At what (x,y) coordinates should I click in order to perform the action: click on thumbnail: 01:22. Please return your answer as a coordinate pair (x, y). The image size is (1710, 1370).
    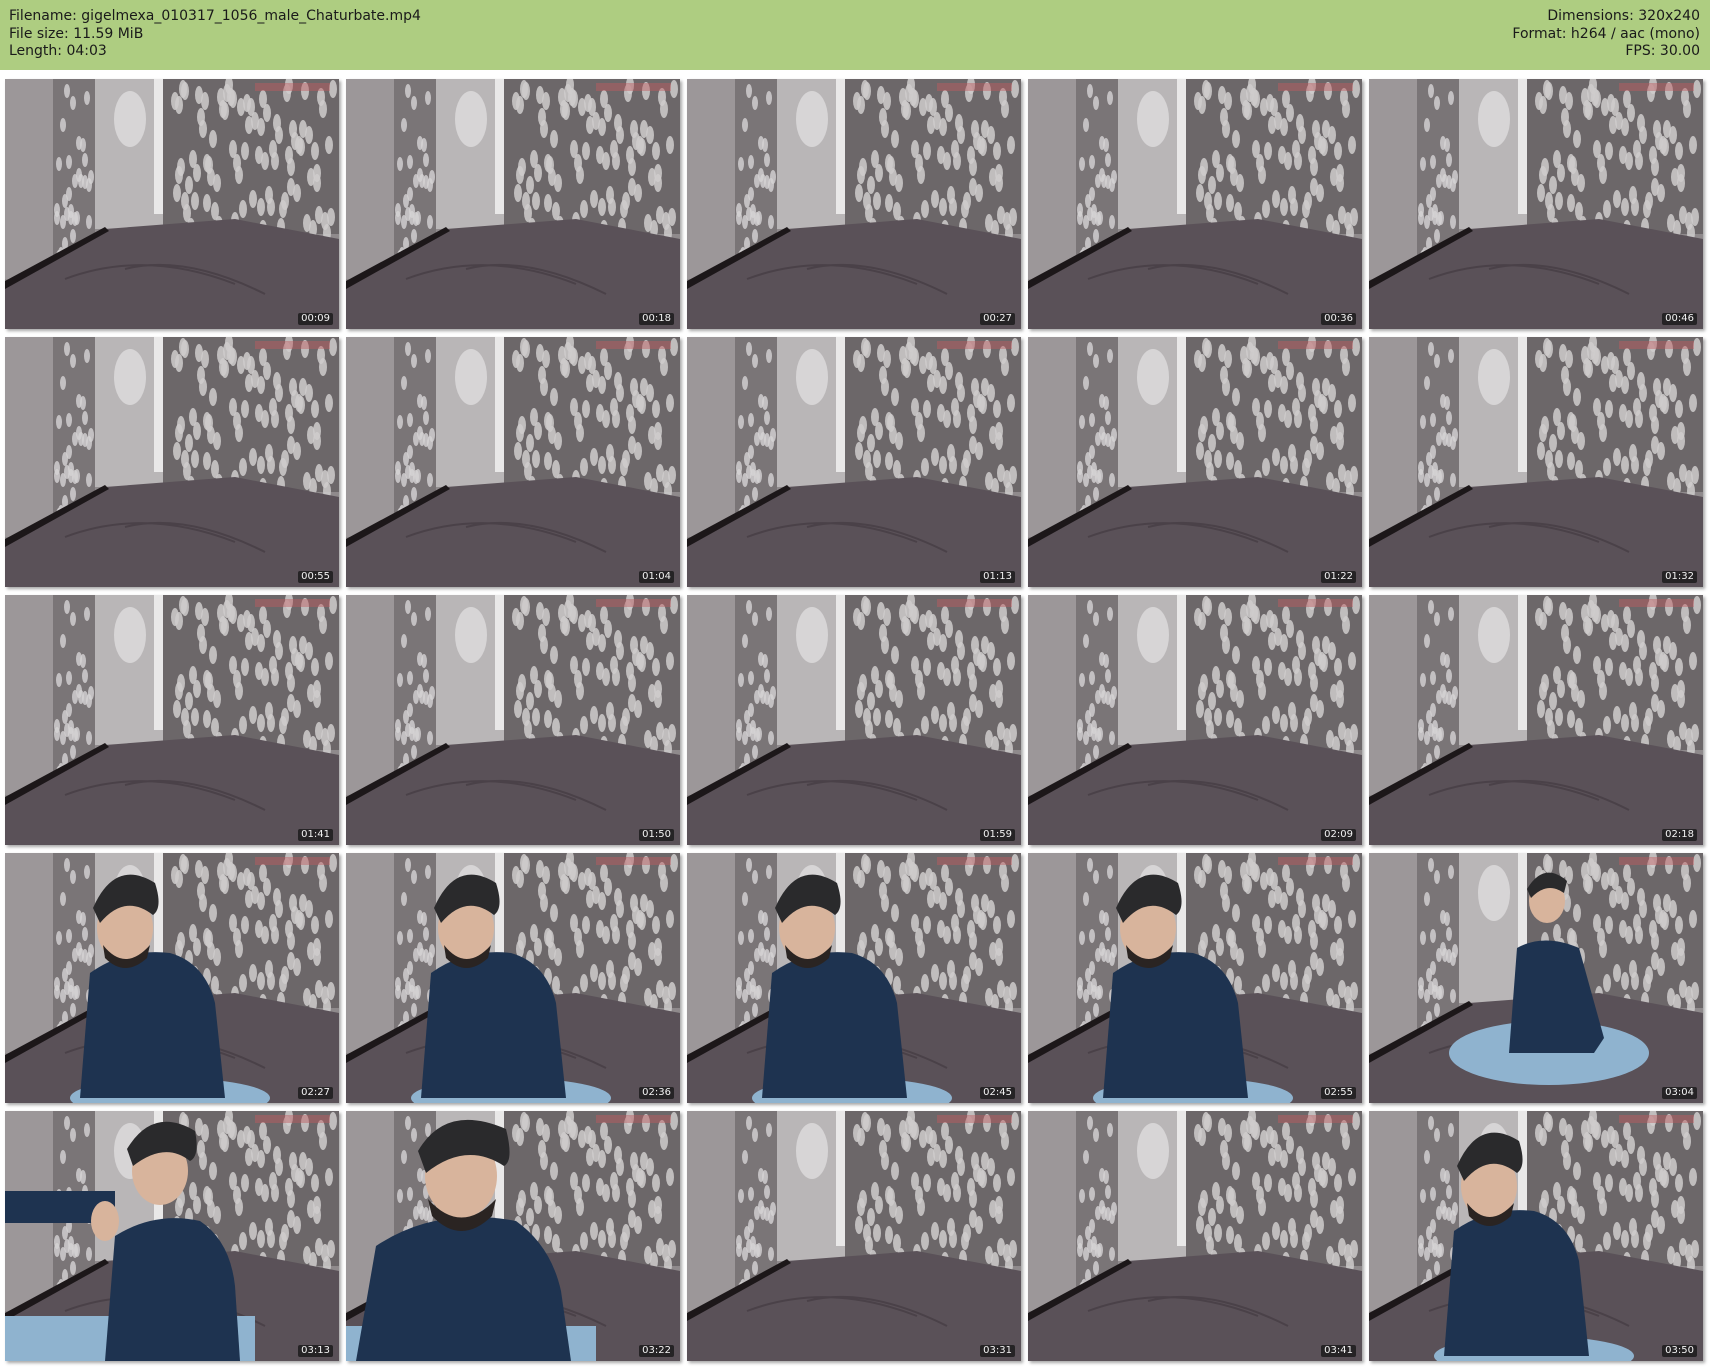
    Looking at the image, I should click on (1195, 462).